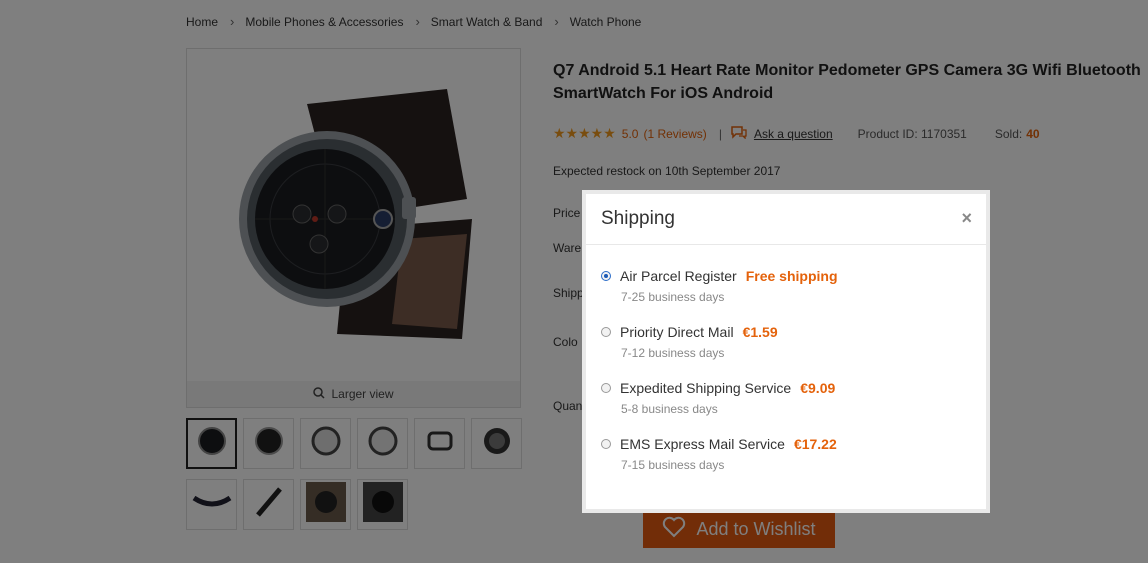 The width and height of the screenshot is (1148, 563). I want to click on shipping-price: €17.22, so click(815, 444).